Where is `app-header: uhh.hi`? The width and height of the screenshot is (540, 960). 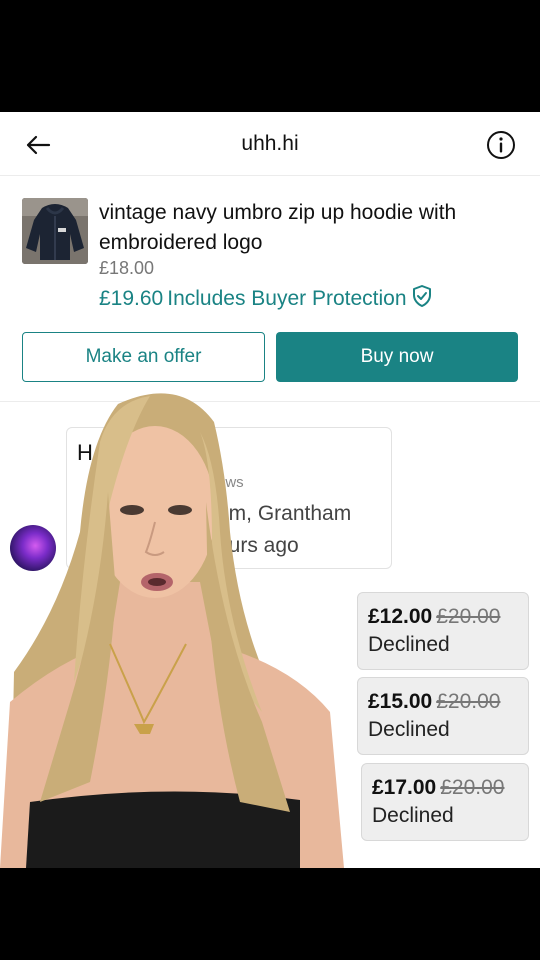
app-header: uhh.hi is located at coordinates (270, 144).